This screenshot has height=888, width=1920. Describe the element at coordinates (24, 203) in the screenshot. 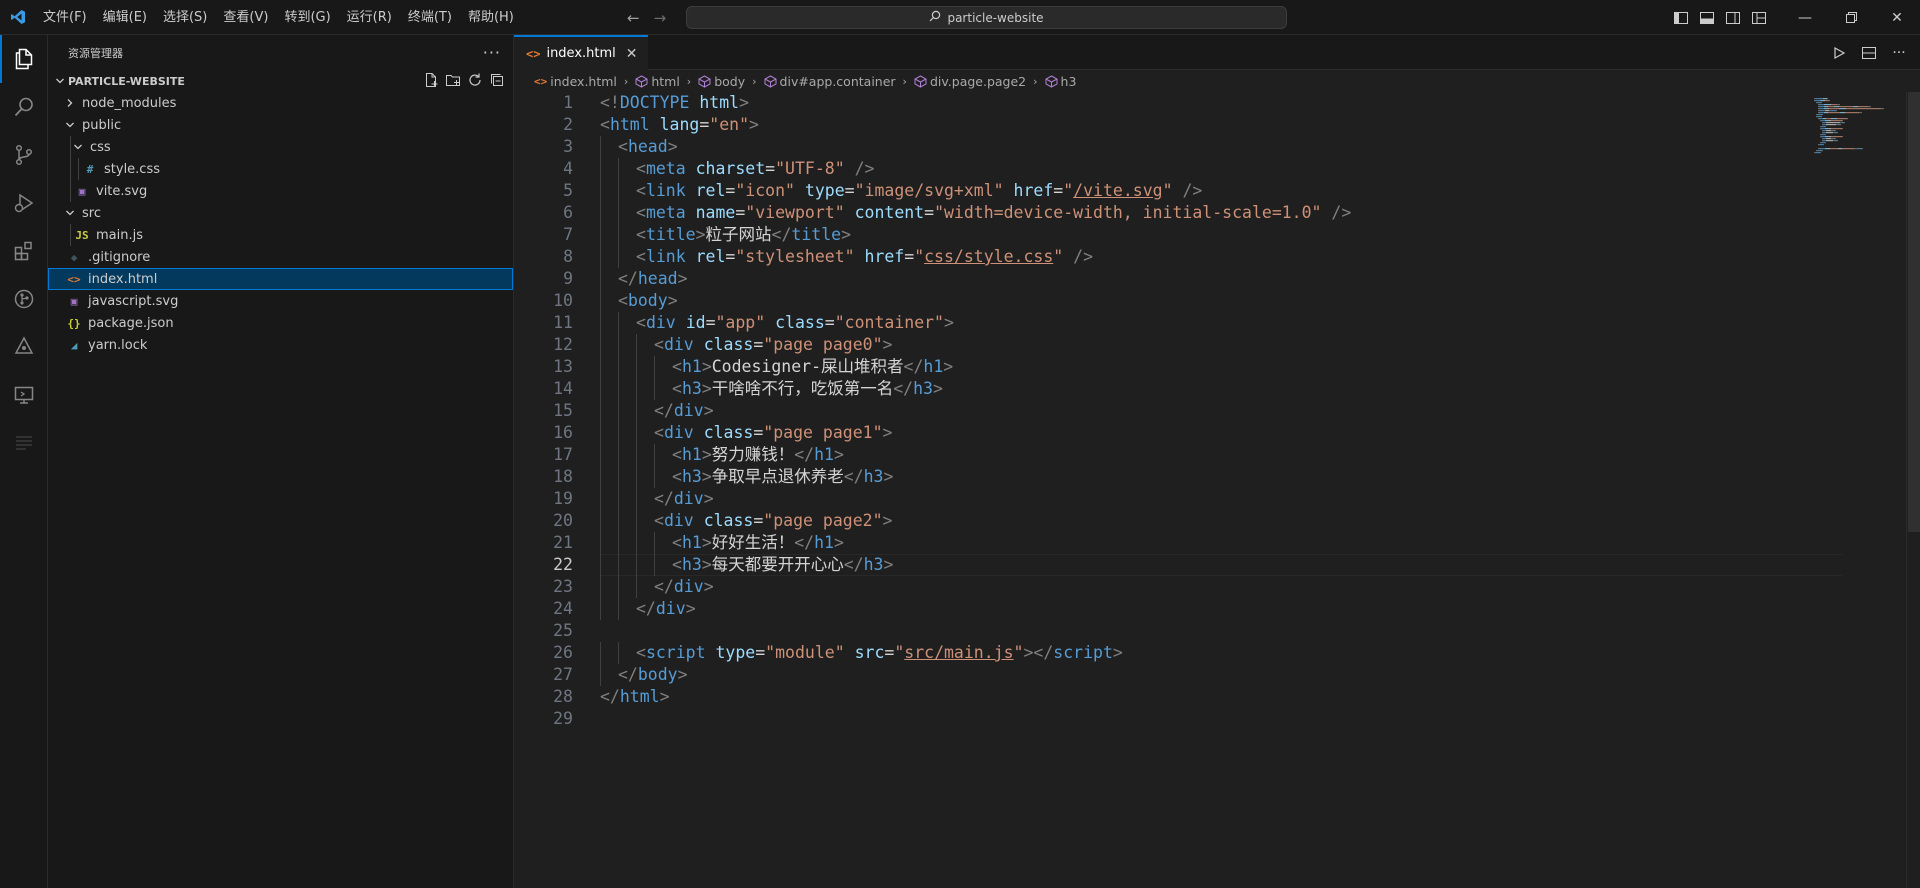

I see `run-and-debug-icon` at that location.